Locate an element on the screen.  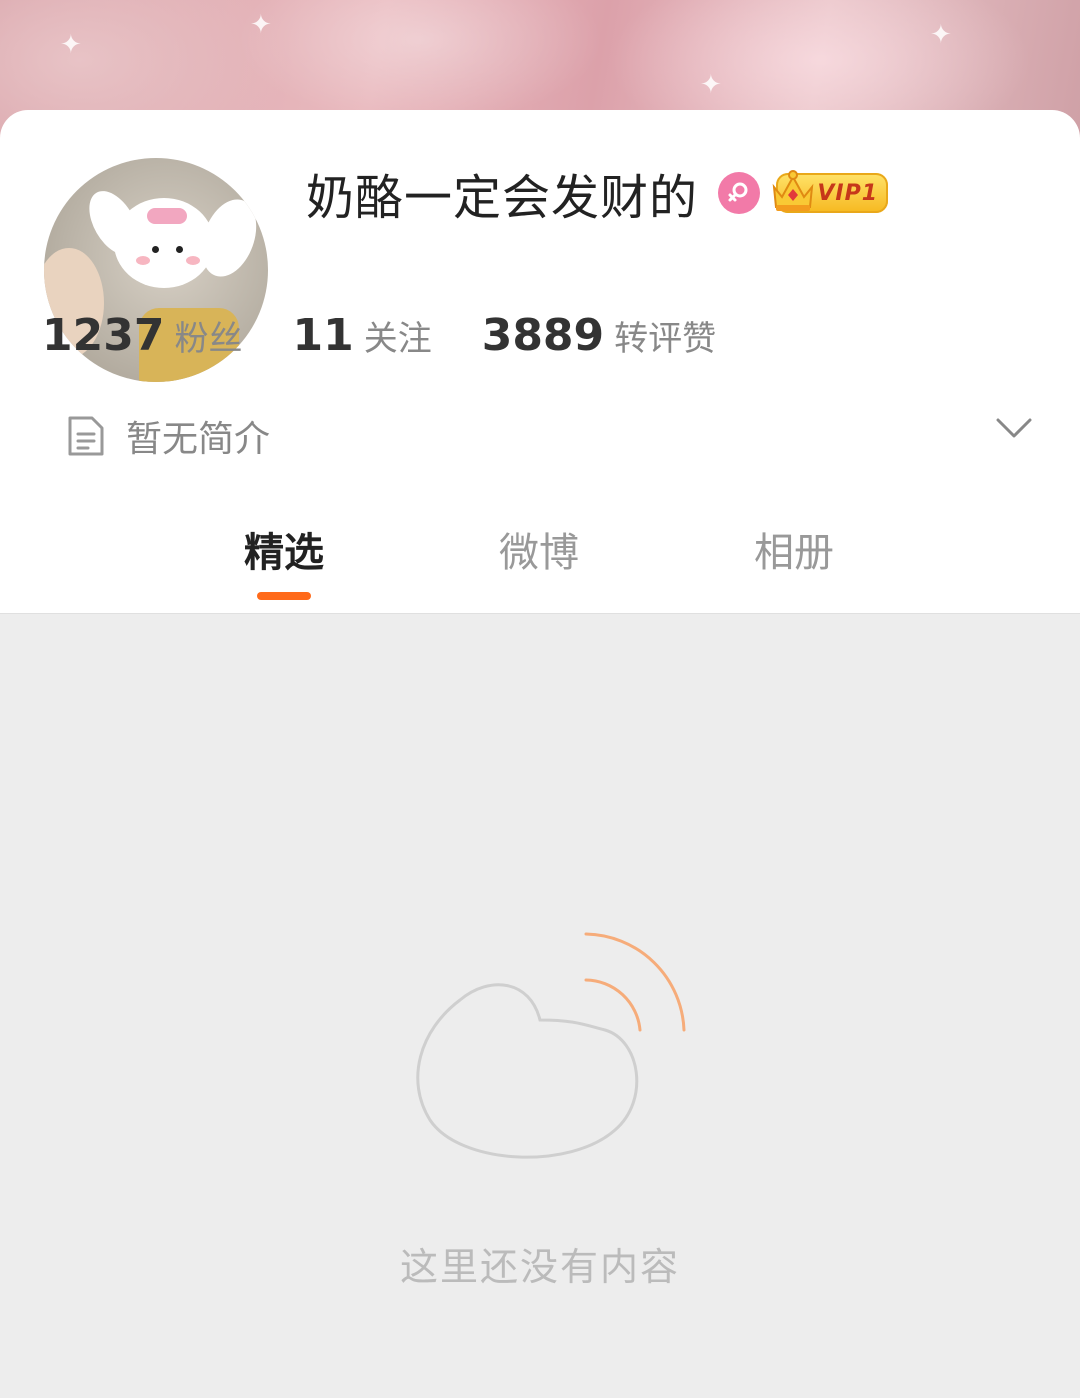
chevron-down-icon is located at coordinates (1014, 428).